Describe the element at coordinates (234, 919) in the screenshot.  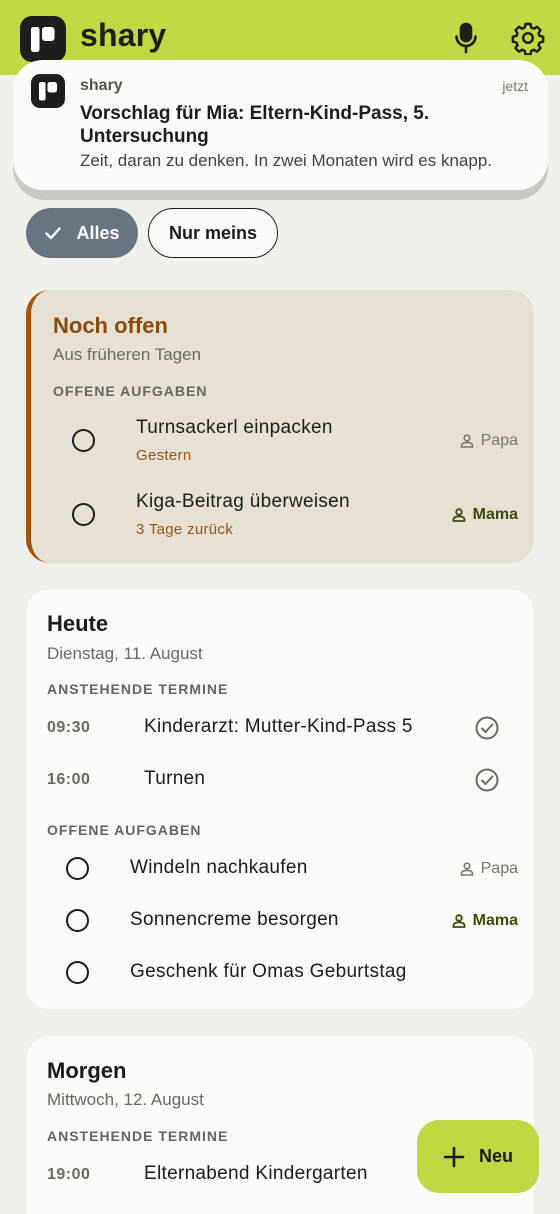
I see `task-label: Sonnencreme besorgen` at that location.